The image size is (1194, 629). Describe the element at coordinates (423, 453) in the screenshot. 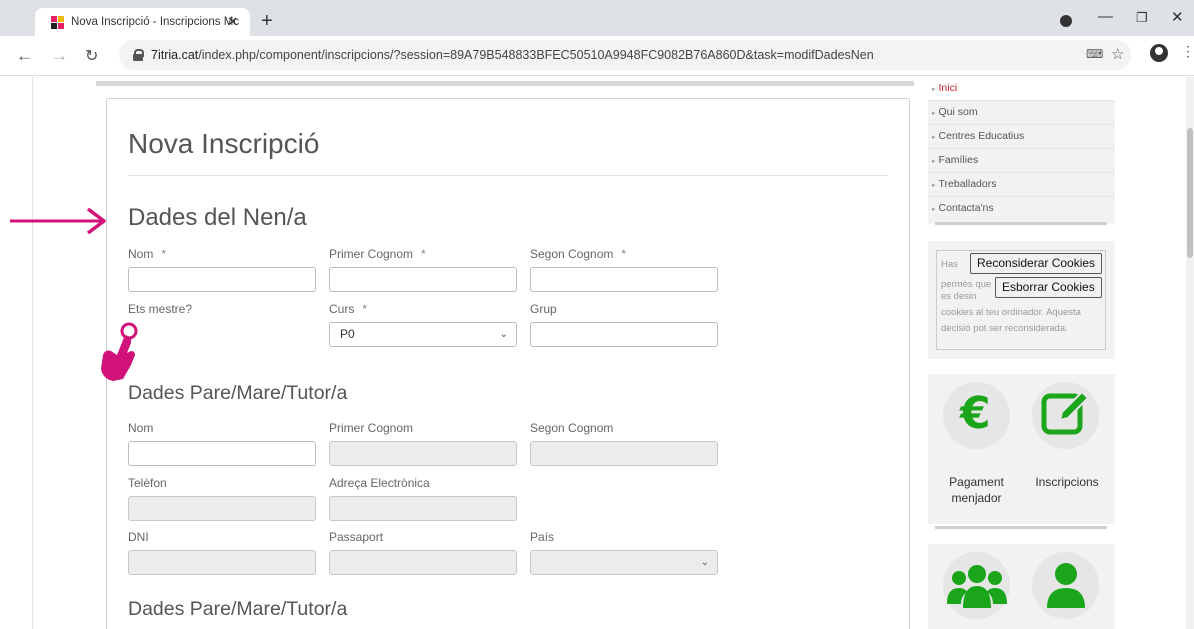

I see `parent-primer-cognom-input` at that location.